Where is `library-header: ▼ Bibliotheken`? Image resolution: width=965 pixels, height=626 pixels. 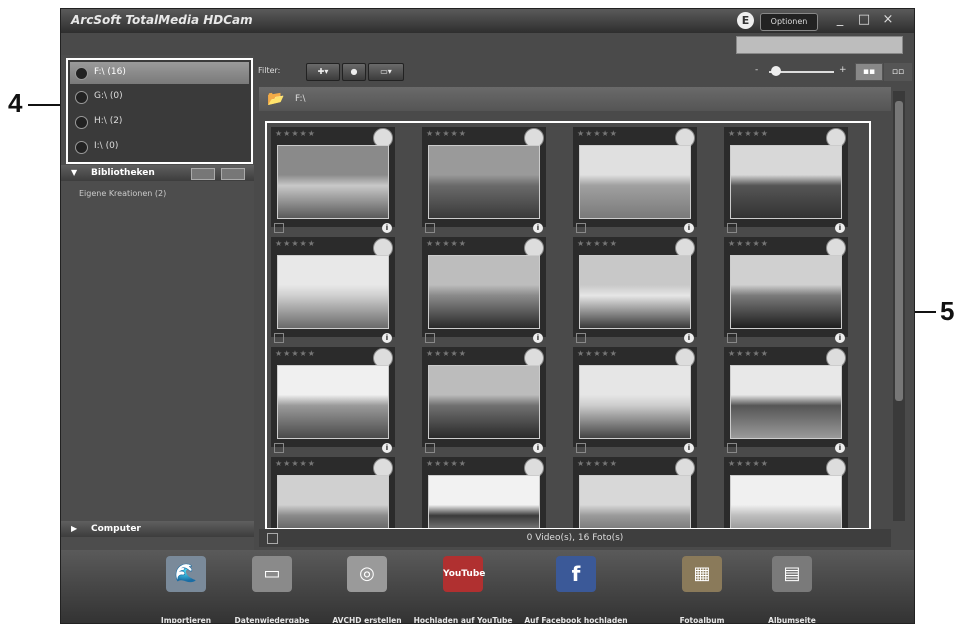
library-header: ▼ Bibliotheken is located at coordinates (157, 173).